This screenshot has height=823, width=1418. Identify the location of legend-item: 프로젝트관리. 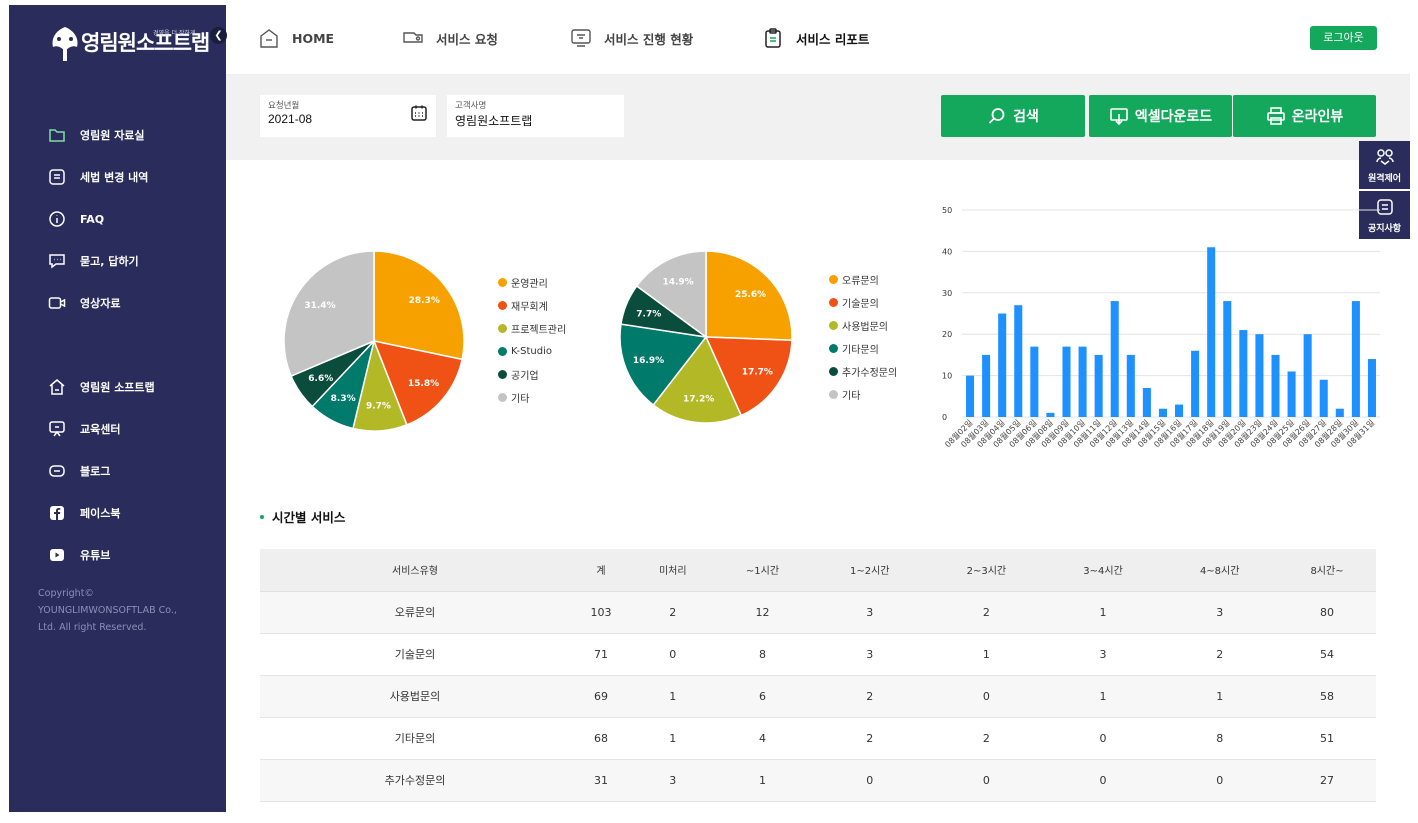
(532, 328).